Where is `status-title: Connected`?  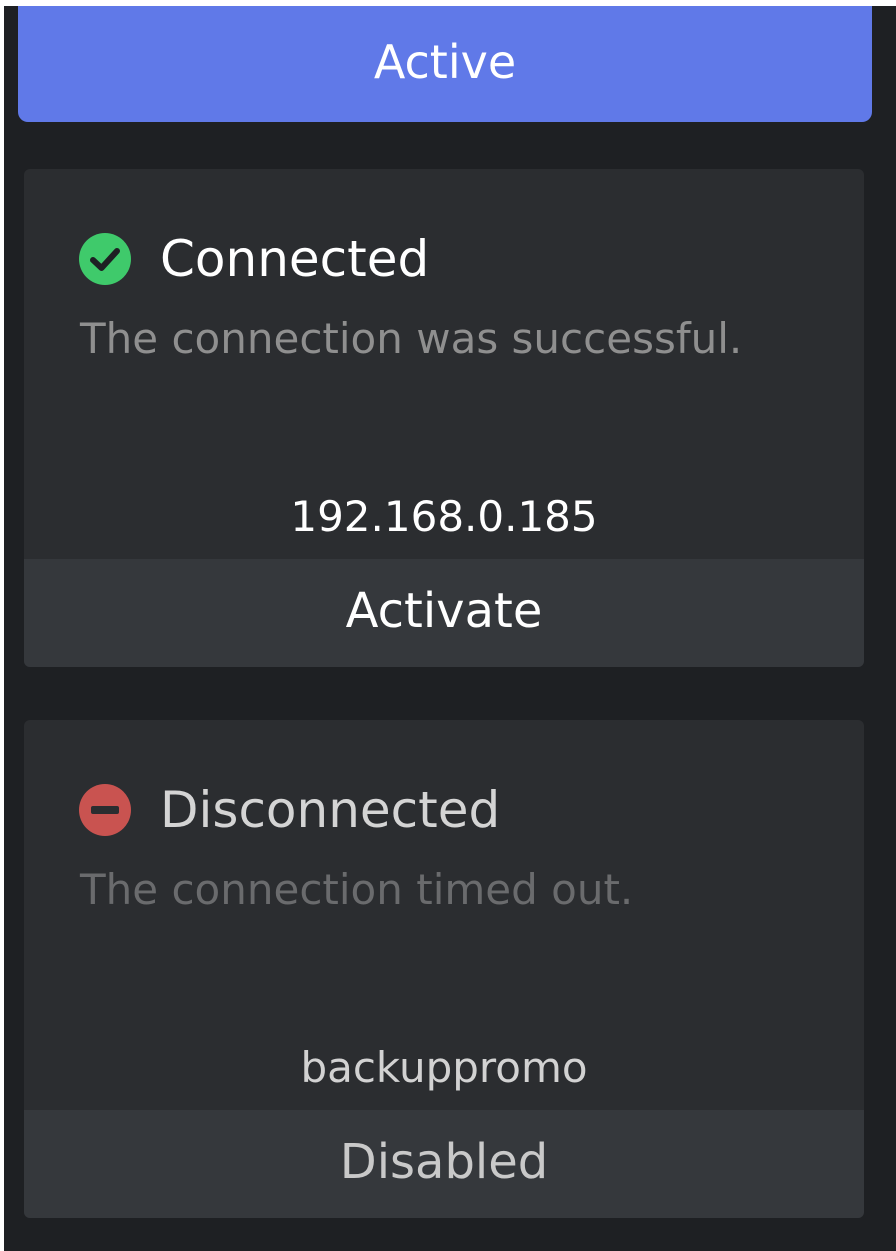 status-title: Connected is located at coordinates (295, 259).